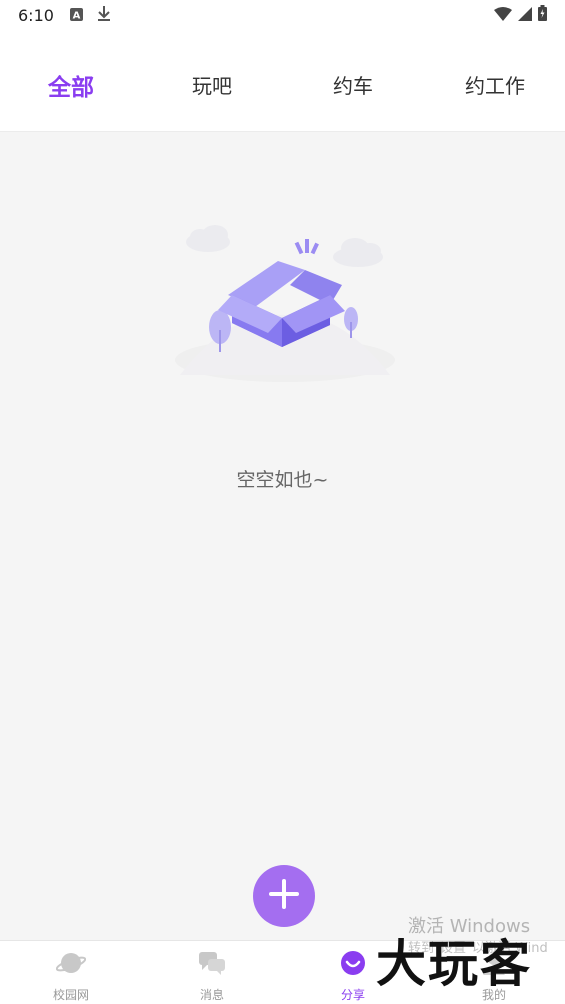  What do you see at coordinates (212, 84) in the screenshot?
I see `tab-play: 玩吧` at bounding box center [212, 84].